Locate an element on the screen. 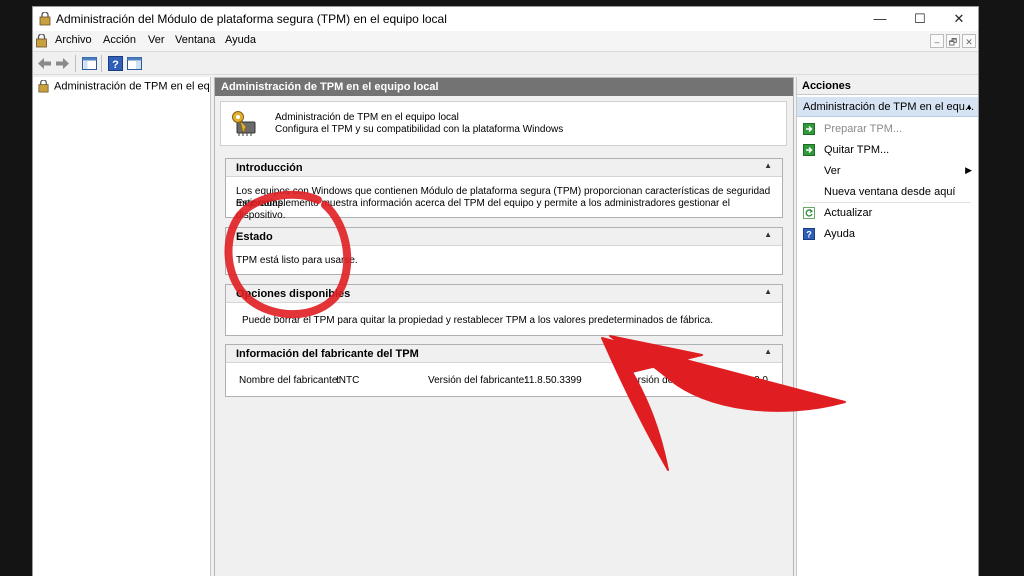  properties-icon is located at coordinates (134, 63).